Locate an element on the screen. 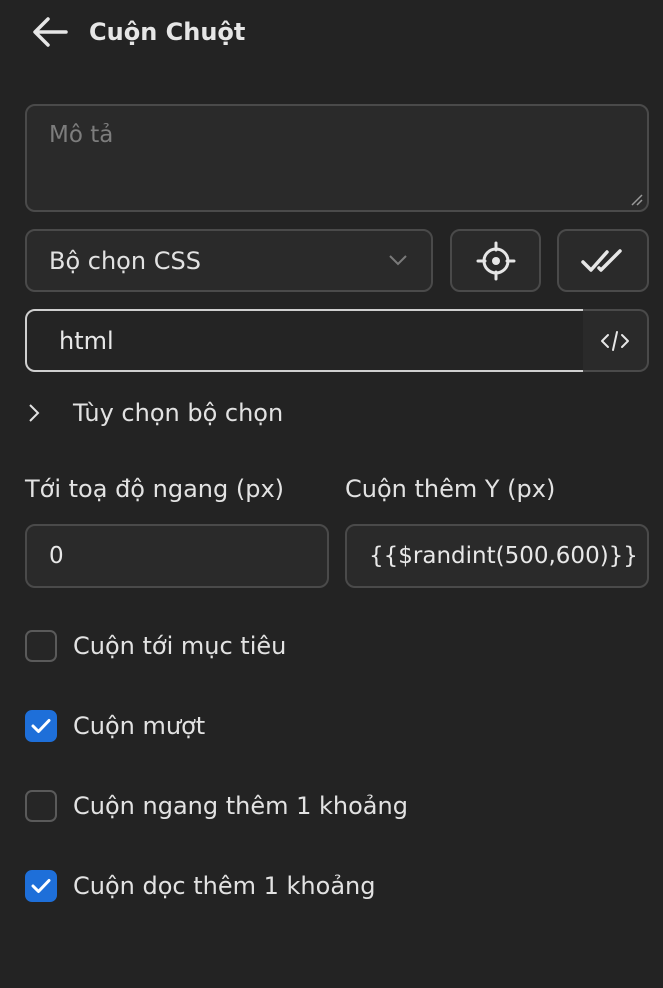  code-icon is located at coordinates (615, 340).